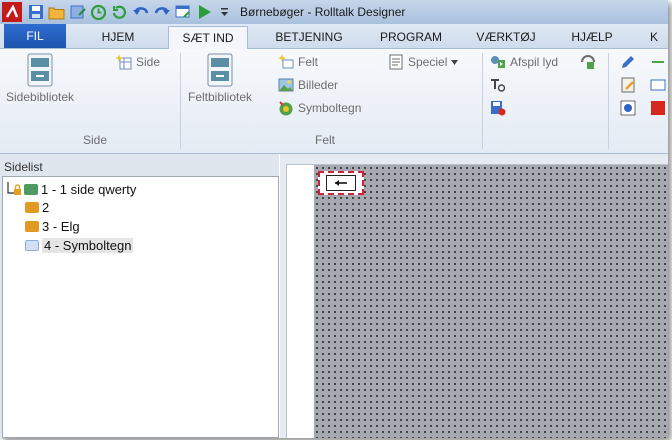  I want to click on tree-item-4: 4 - Symboltegn, so click(79, 245).